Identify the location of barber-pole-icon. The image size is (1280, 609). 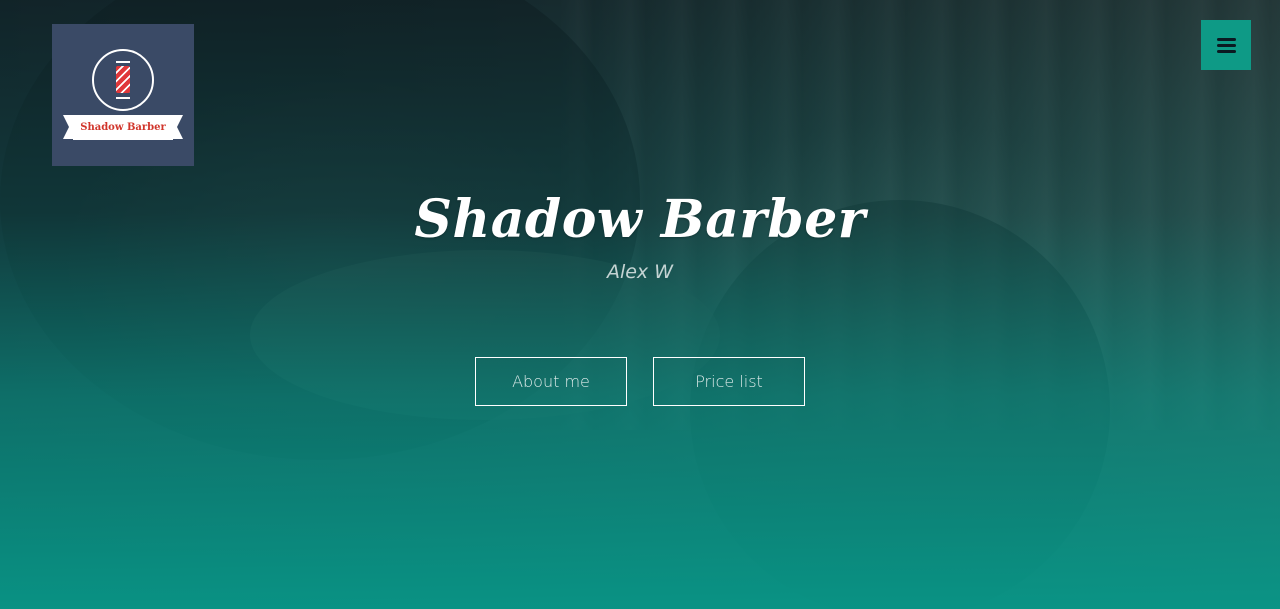
(123, 80).